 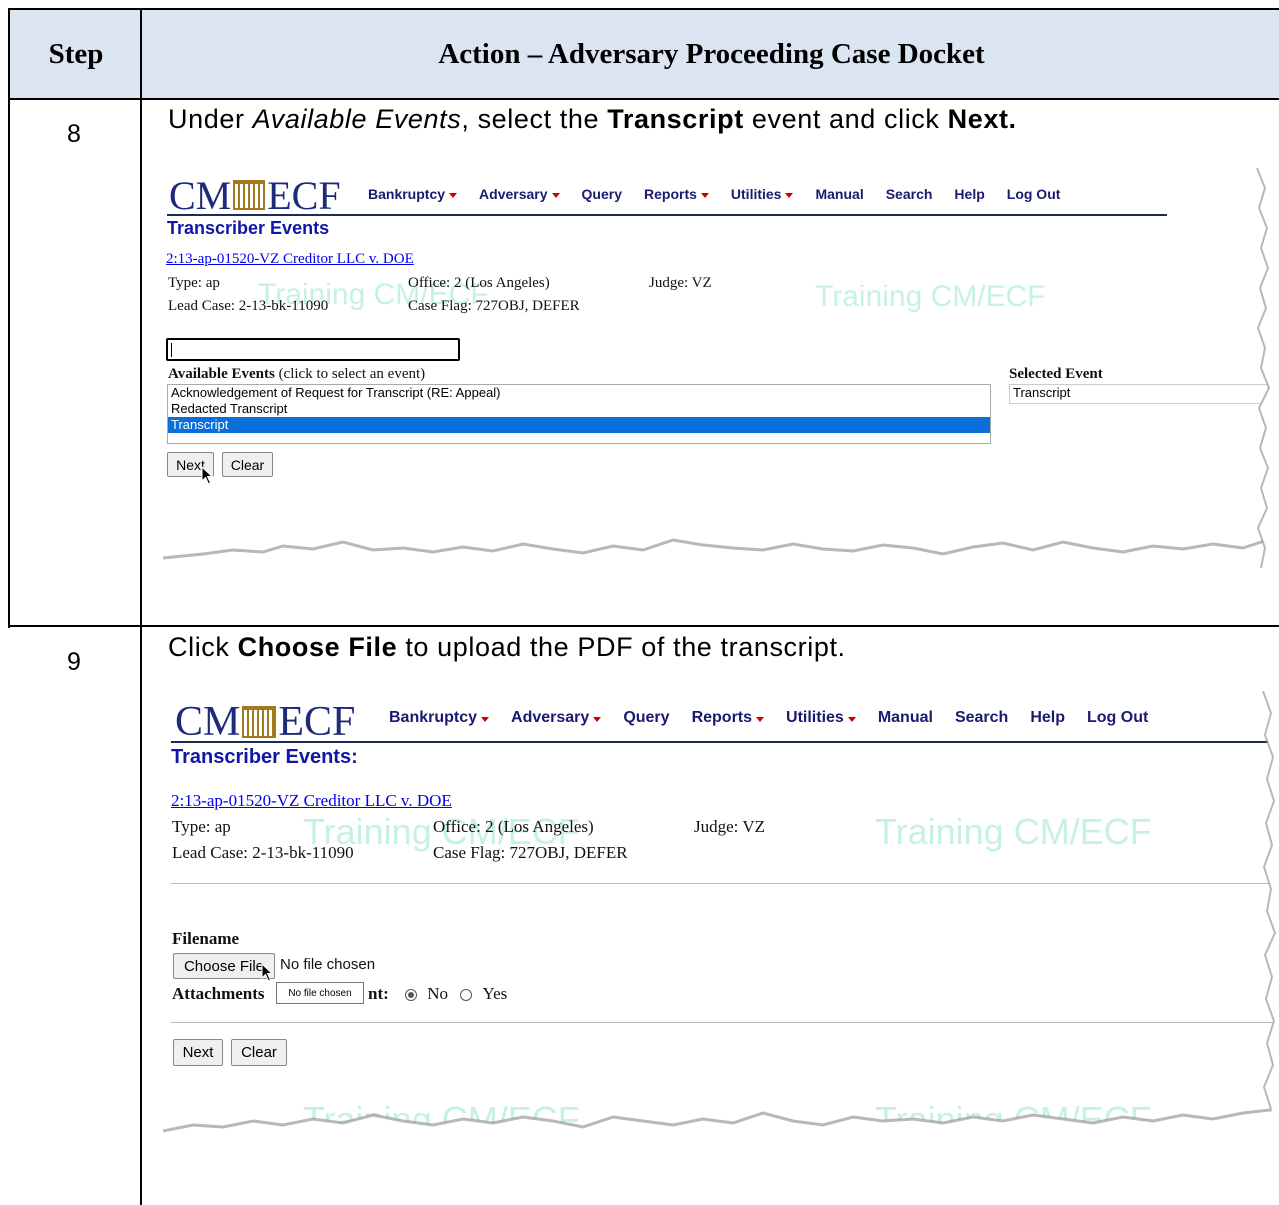 I want to click on page-heading: Transcriber Events, so click(x=248, y=228).